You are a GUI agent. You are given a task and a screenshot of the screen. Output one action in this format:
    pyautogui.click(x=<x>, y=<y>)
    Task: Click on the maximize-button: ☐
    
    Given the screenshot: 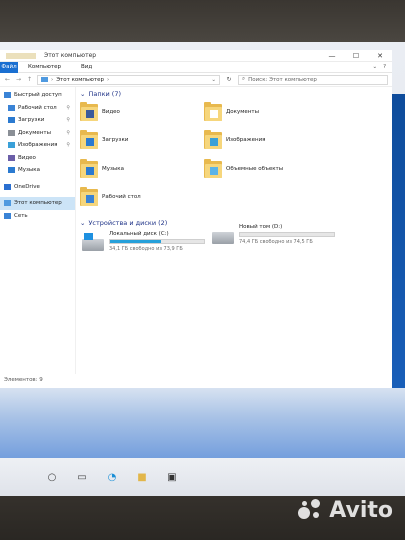 What is the action you would take?
    pyautogui.click(x=356, y=56)
    